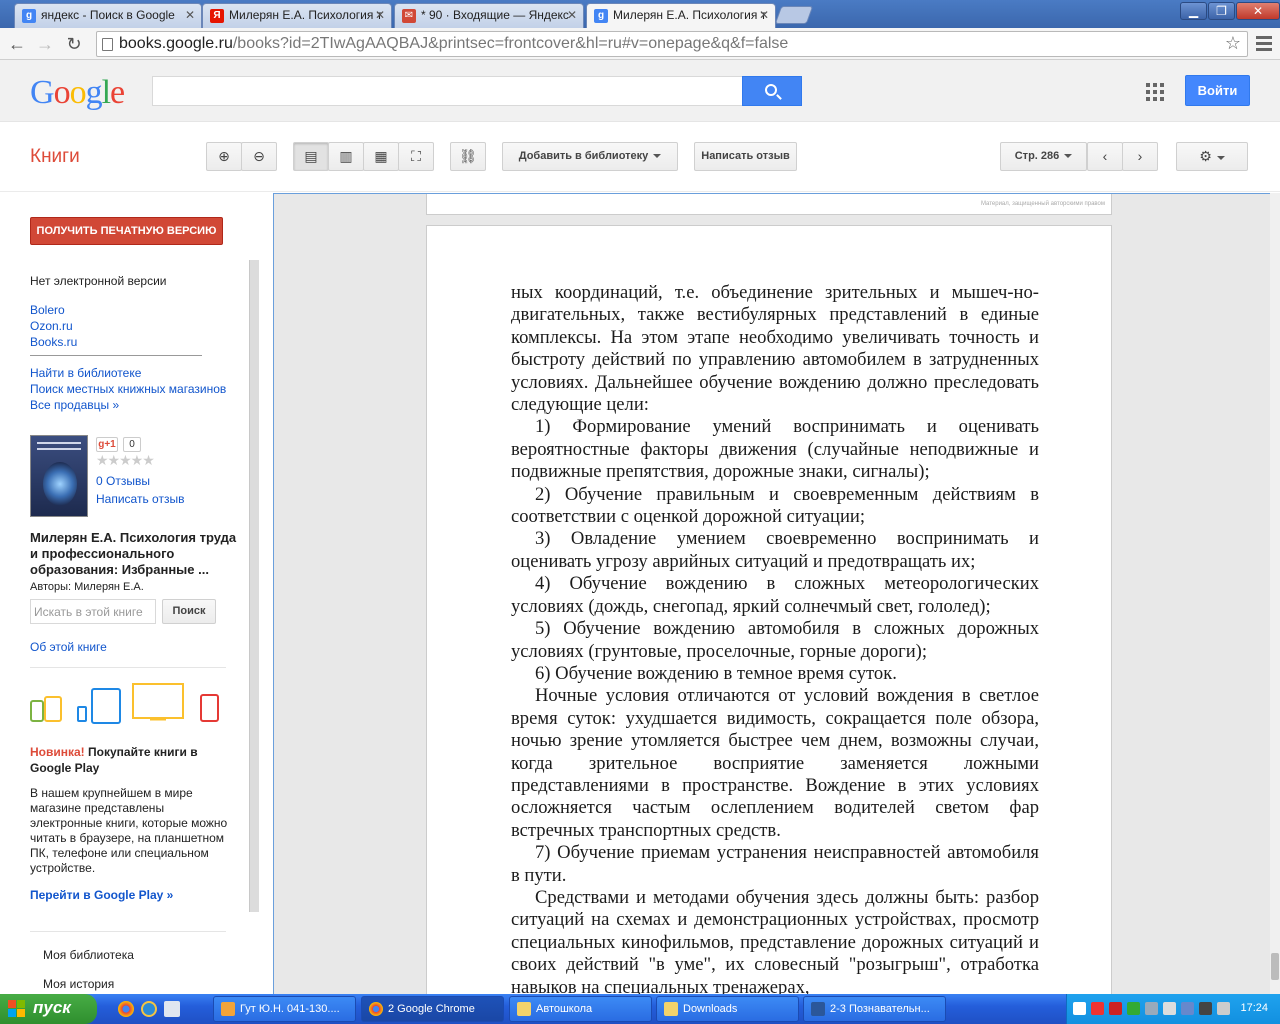 The height and width of the screenshot is (1024, 1280). I want to click on link-button: ⛓, so click(468, 156).